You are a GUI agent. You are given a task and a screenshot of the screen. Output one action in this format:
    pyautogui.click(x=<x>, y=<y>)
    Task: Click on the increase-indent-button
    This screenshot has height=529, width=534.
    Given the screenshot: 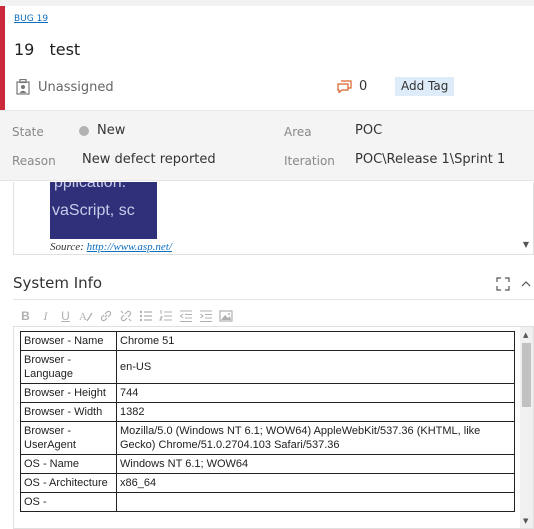 What is the action you would take?
    pyautogui.click(x=205, y=316)
    